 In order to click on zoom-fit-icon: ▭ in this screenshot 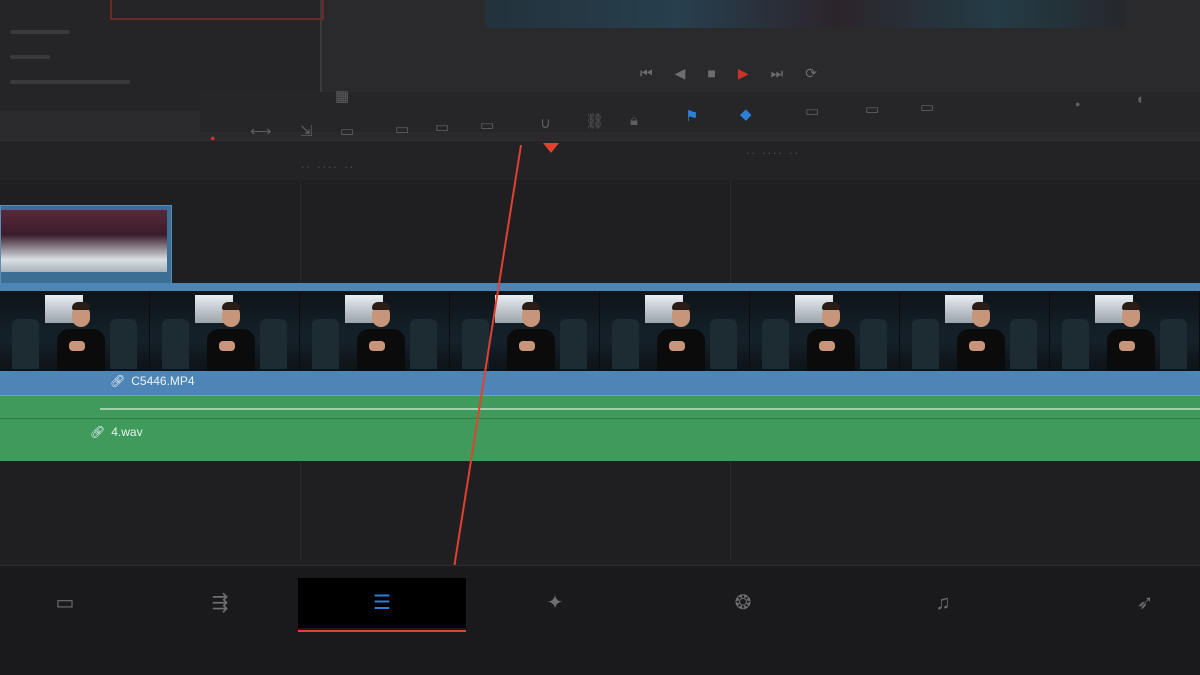, I will do `click(812, 112)`.